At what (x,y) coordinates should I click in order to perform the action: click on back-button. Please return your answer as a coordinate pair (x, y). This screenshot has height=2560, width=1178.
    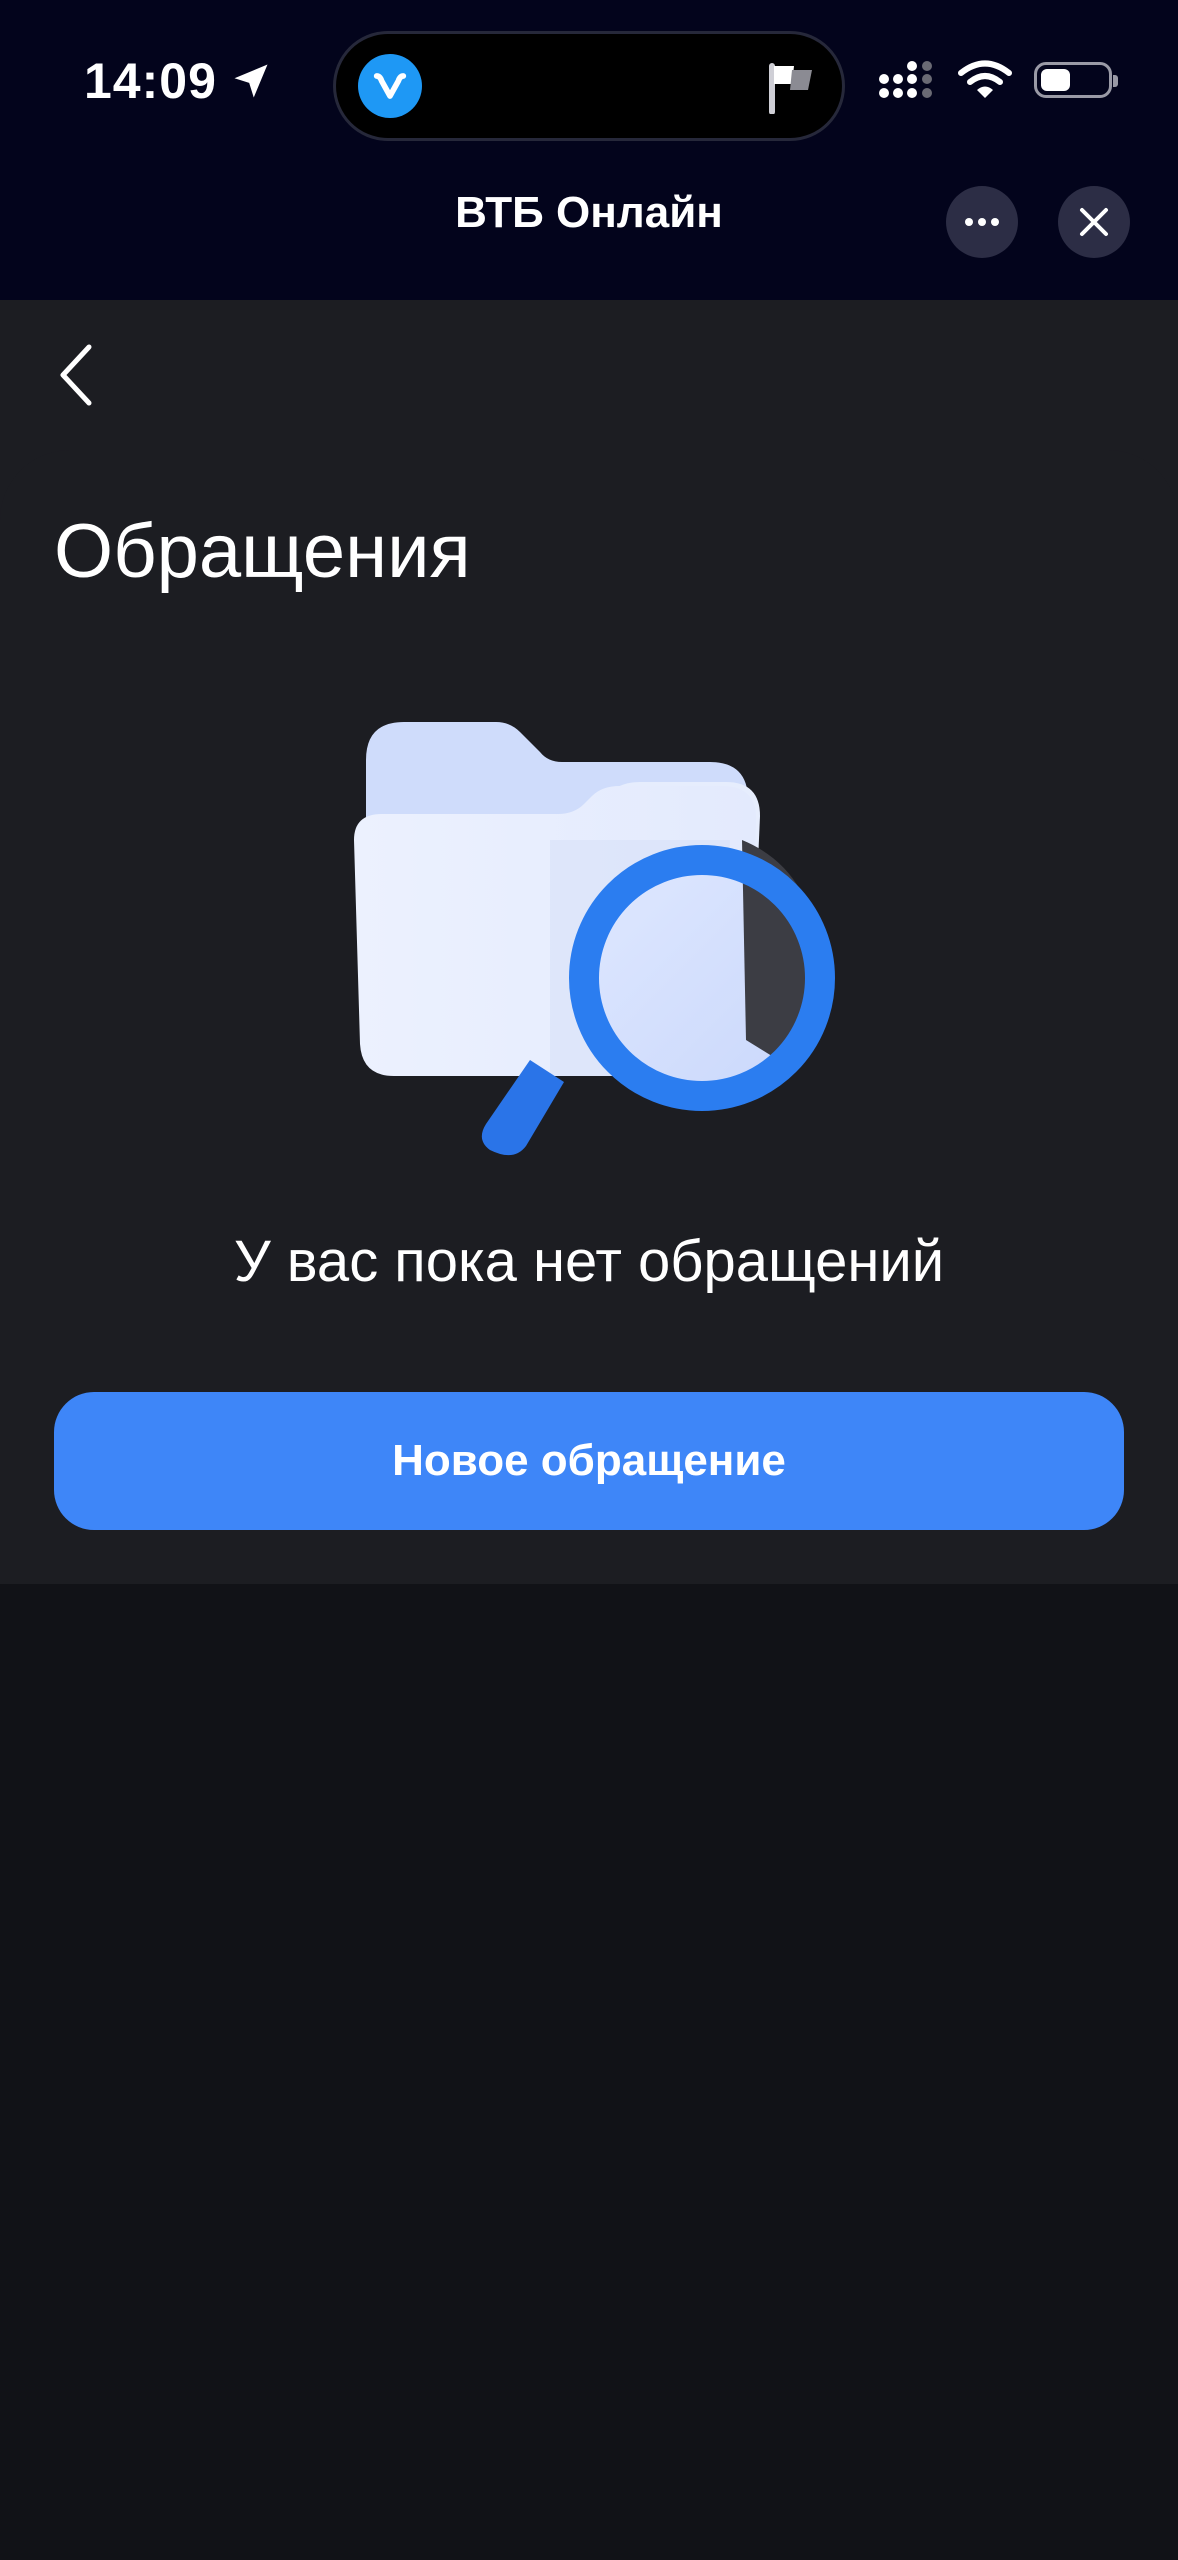
    Looking at the image, I should click on (75, 375).